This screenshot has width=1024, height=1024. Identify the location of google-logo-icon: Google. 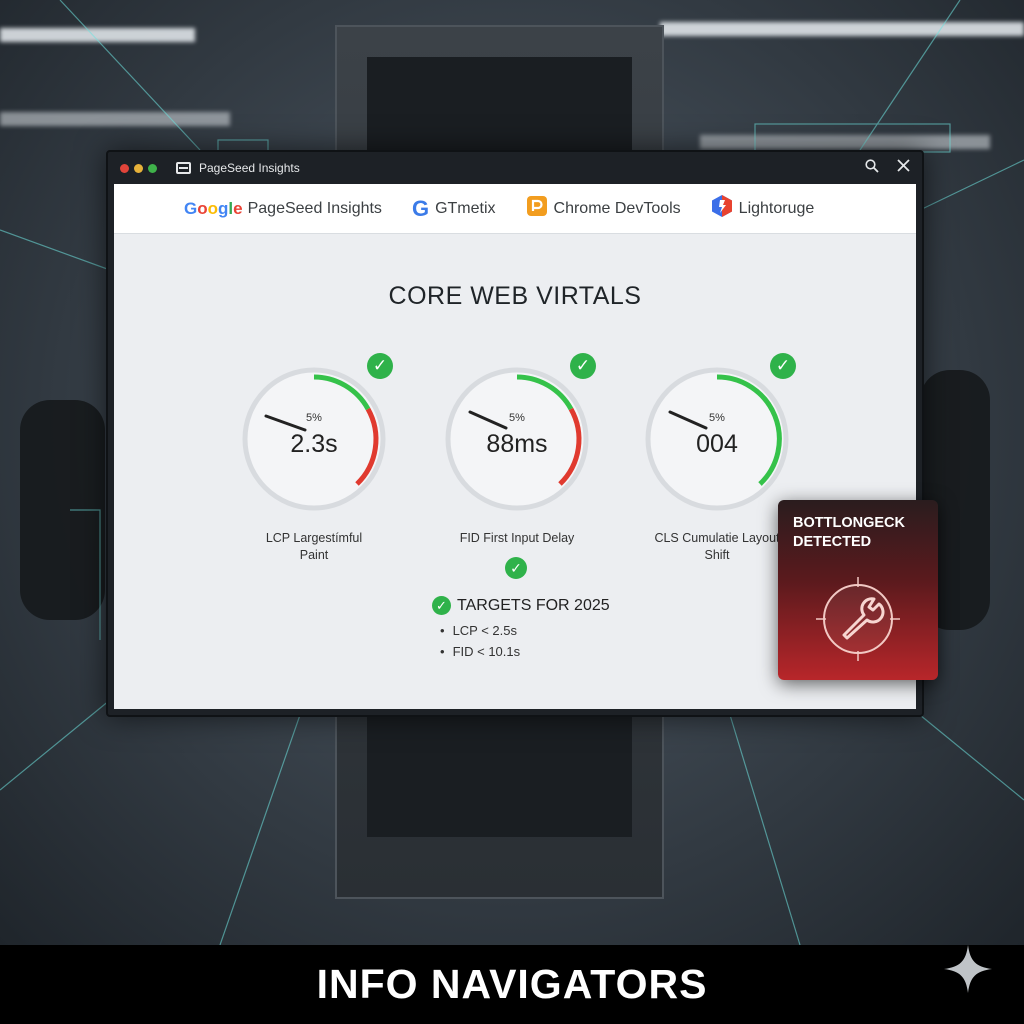
(213, 208).